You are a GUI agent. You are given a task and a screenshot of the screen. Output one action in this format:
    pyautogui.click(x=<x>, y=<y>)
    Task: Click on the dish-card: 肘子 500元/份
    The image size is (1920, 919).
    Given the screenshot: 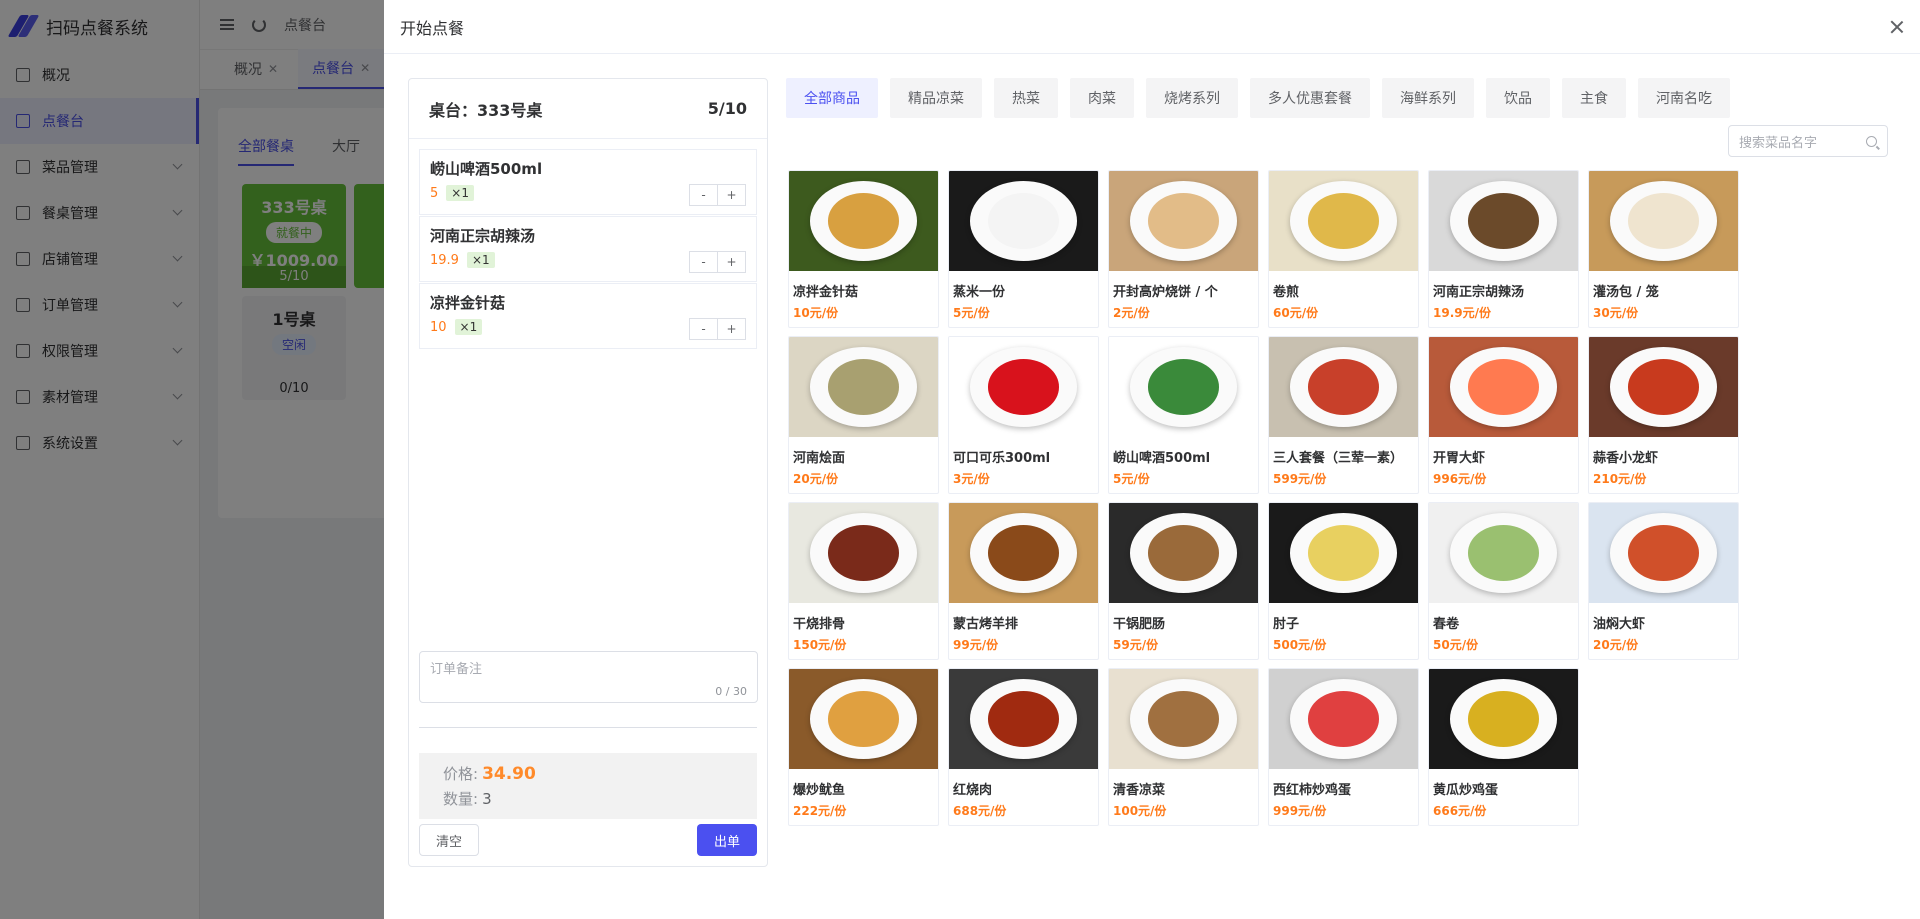 What is the action you would take?
    pyautogui.click(x=1343, y=581)
    